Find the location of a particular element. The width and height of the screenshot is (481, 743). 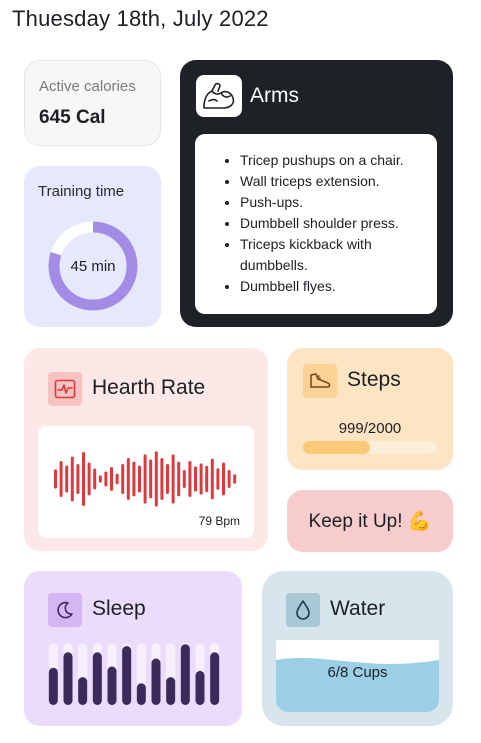

exercise-item: Dumbbell shoulder press. is located at coordinates (333, 223).